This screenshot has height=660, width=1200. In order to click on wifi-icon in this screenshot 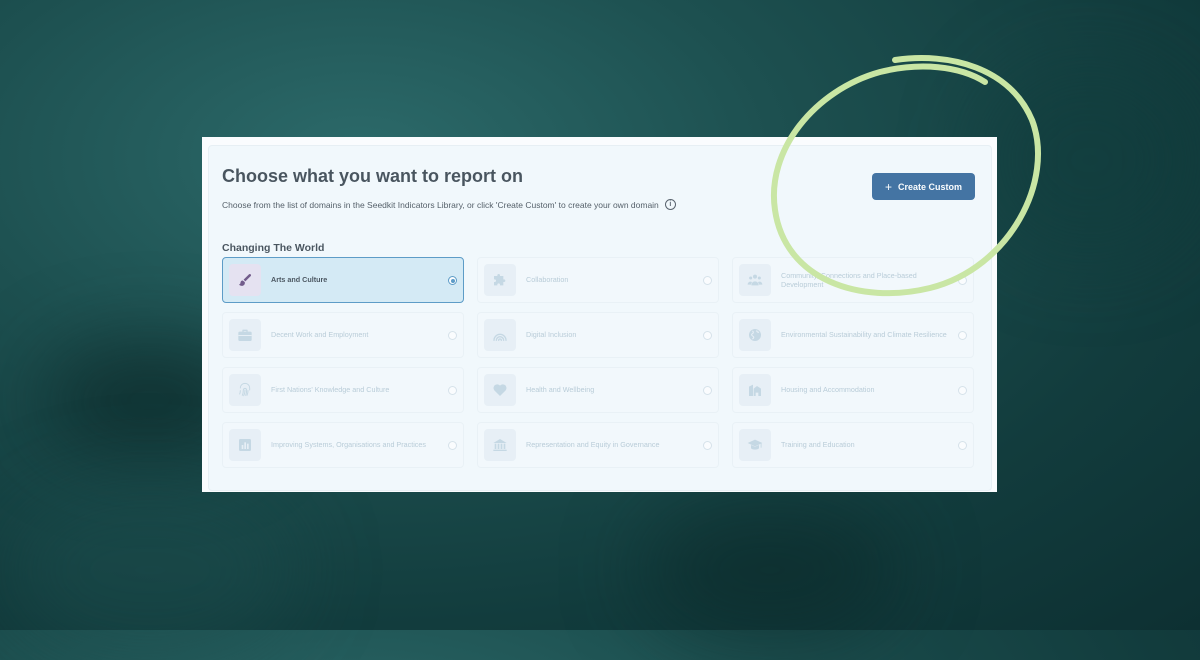, I will do `click(500, 335)`.